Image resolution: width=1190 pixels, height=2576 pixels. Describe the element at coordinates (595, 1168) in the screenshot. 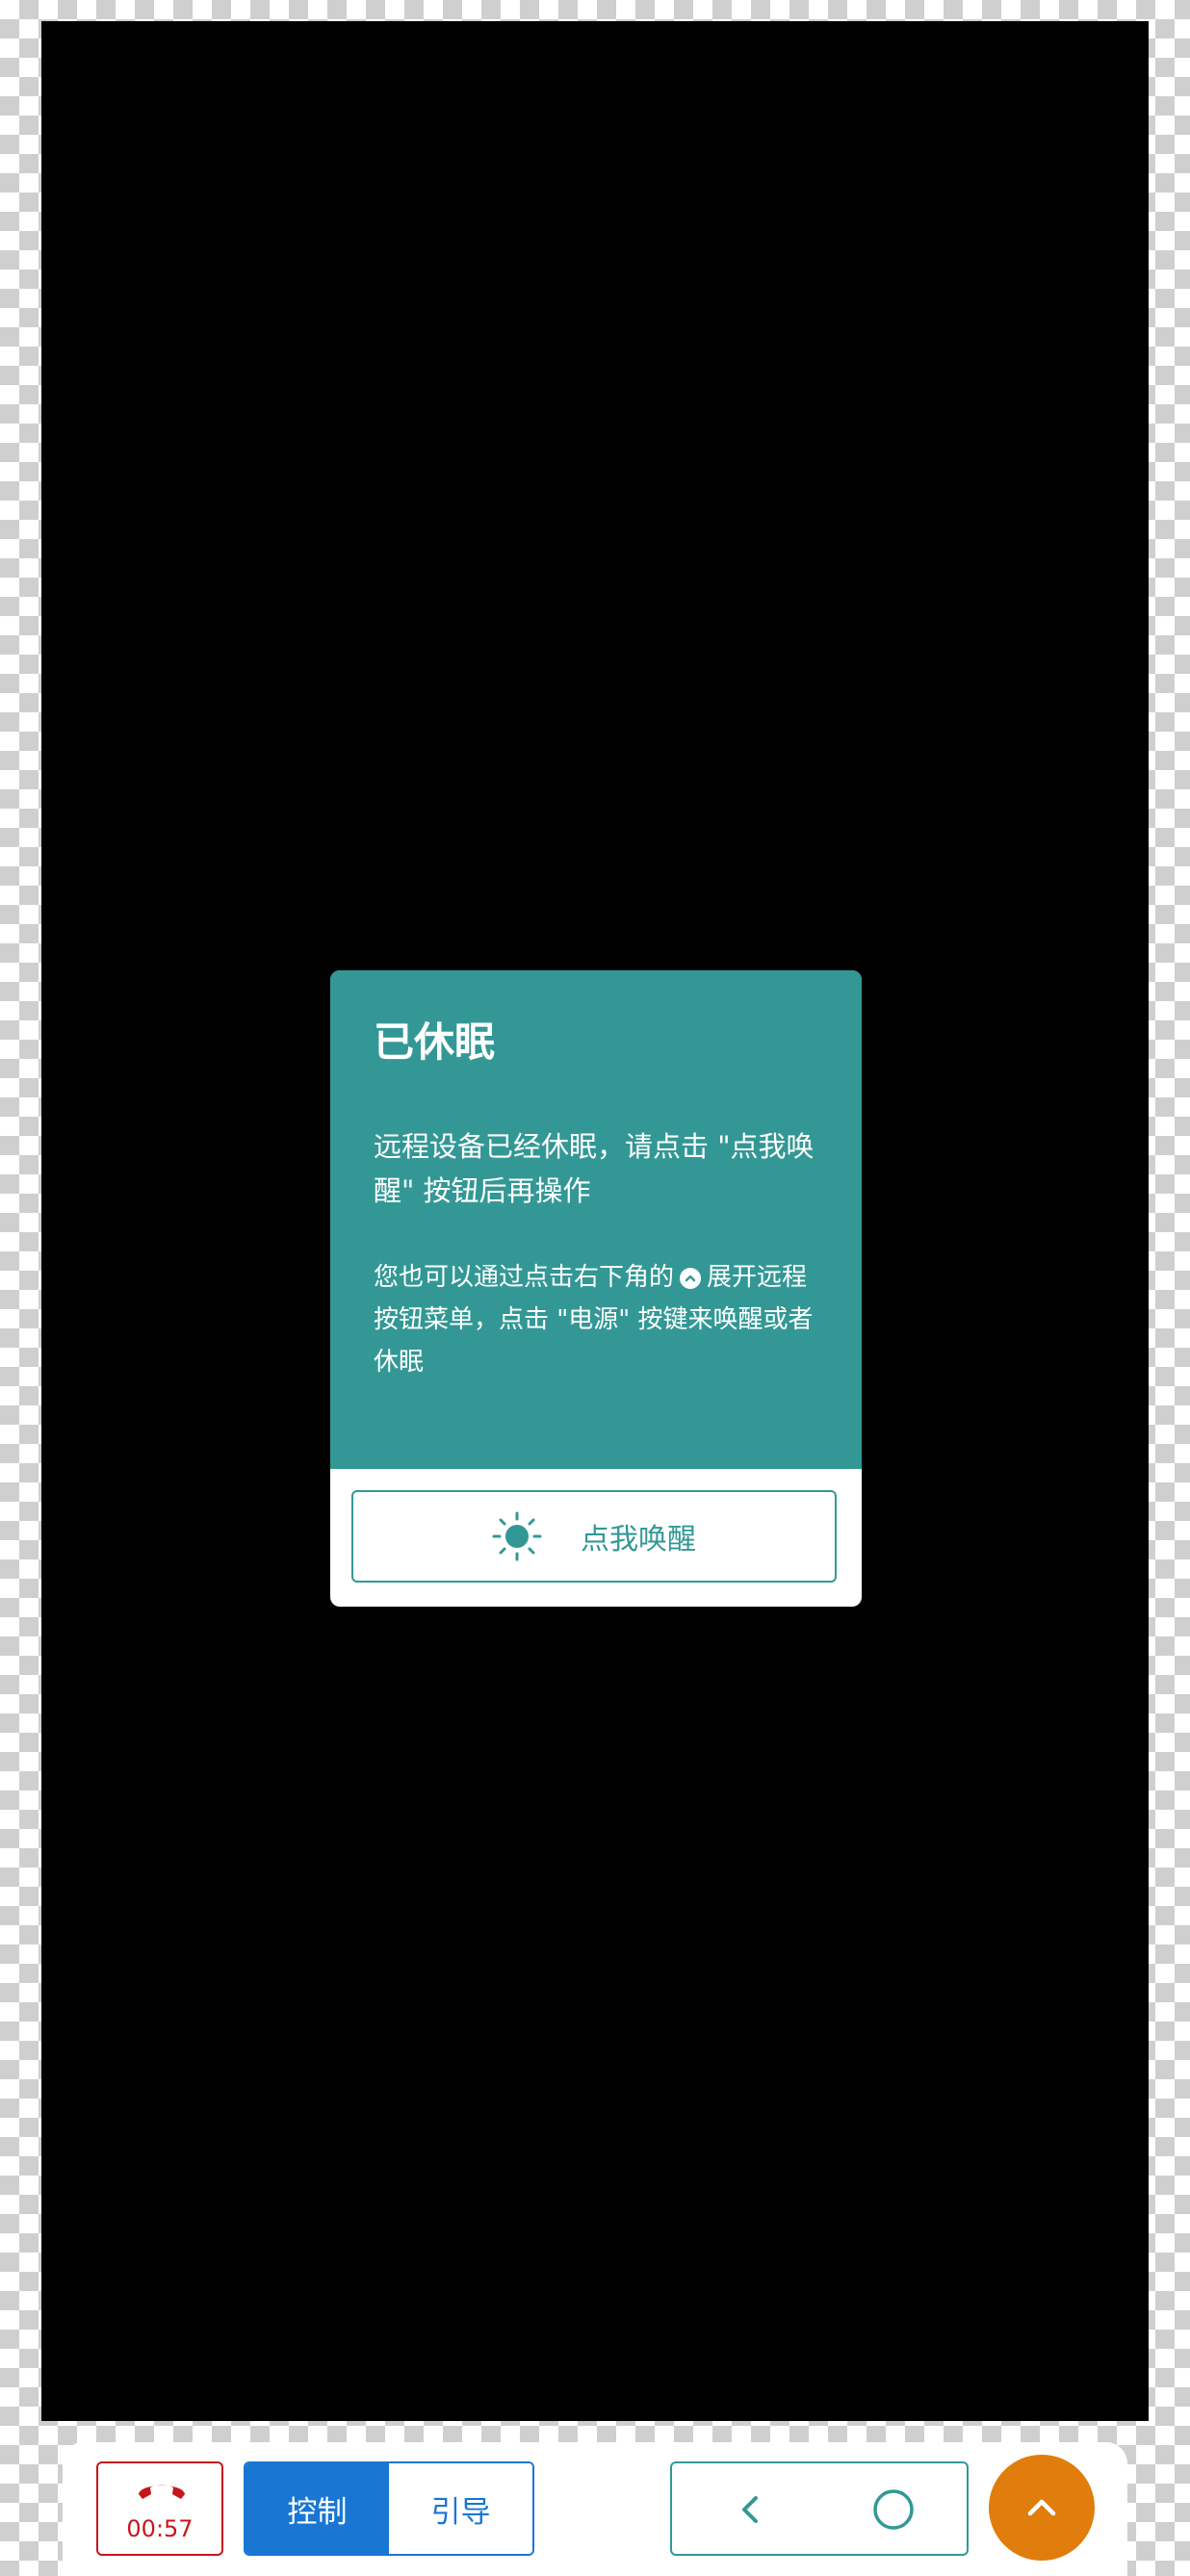

I see `dialog-message: 远程设备已经休眠，请点击 "点我唤醒" 按钮后再操作` at that location.